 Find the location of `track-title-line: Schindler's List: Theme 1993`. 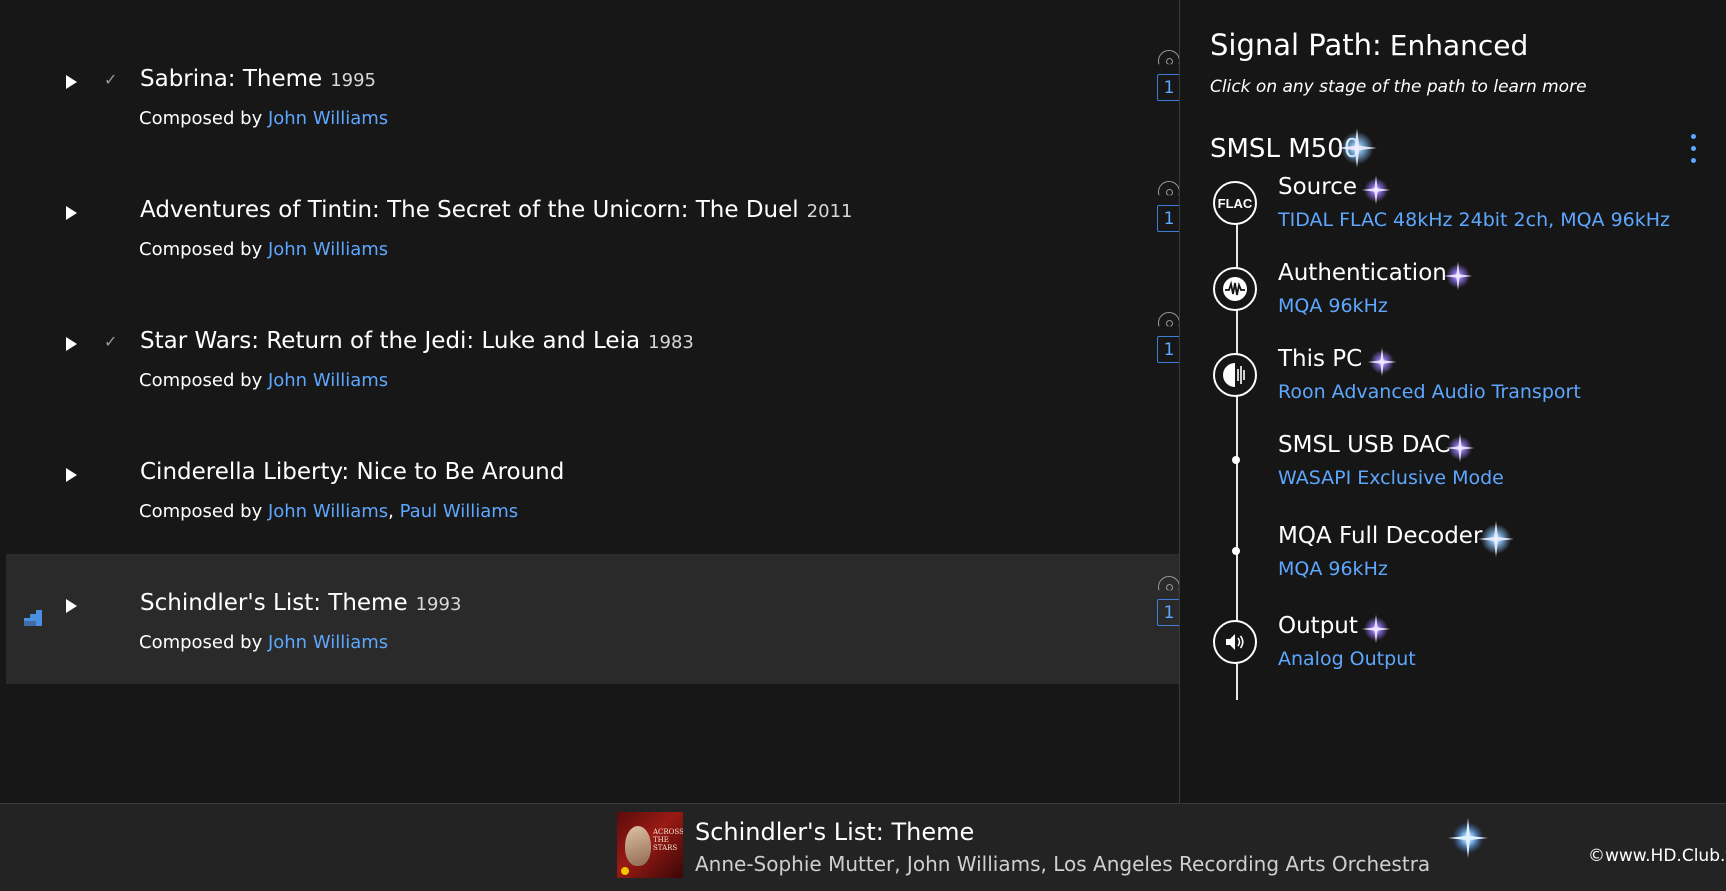

track-title-line: Schindler's List: Theme 1993 is located at coordinates (300, 603).